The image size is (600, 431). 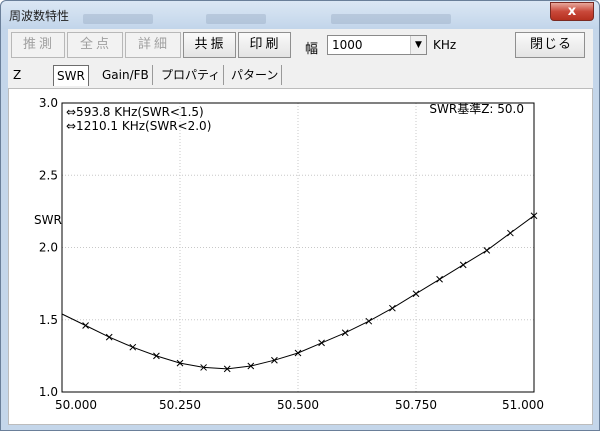 I want to click on tab-z: Z, so click(x=17, y=75).